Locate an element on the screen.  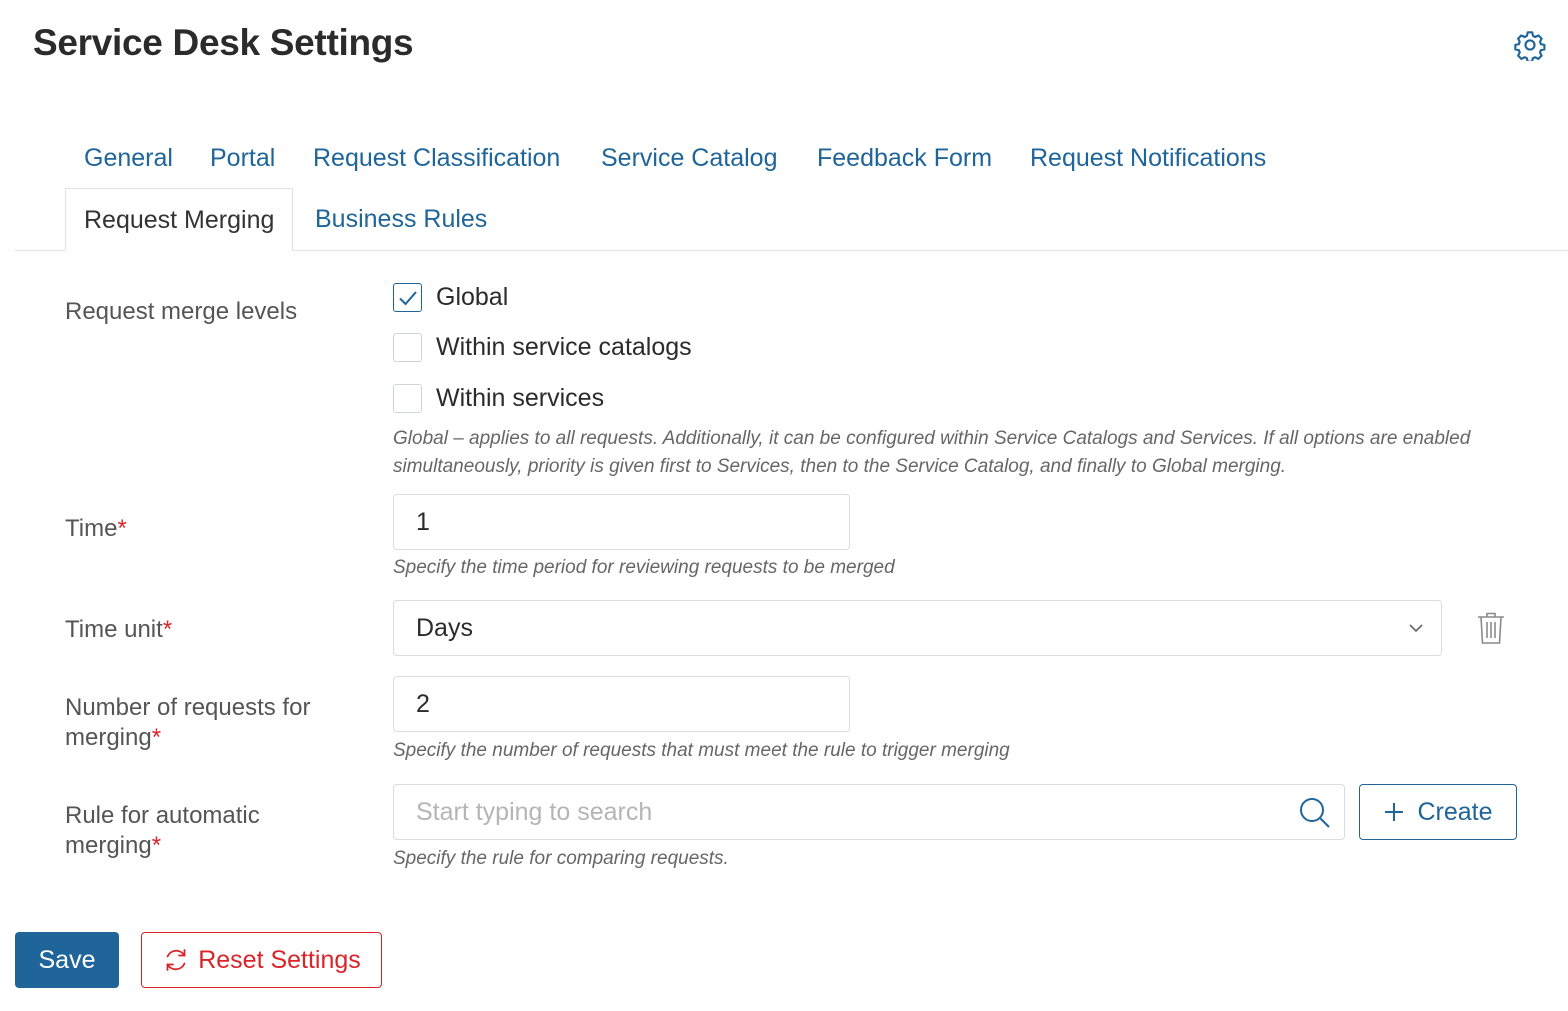
chevron-down-icon is located at coordinates (1416, 628).